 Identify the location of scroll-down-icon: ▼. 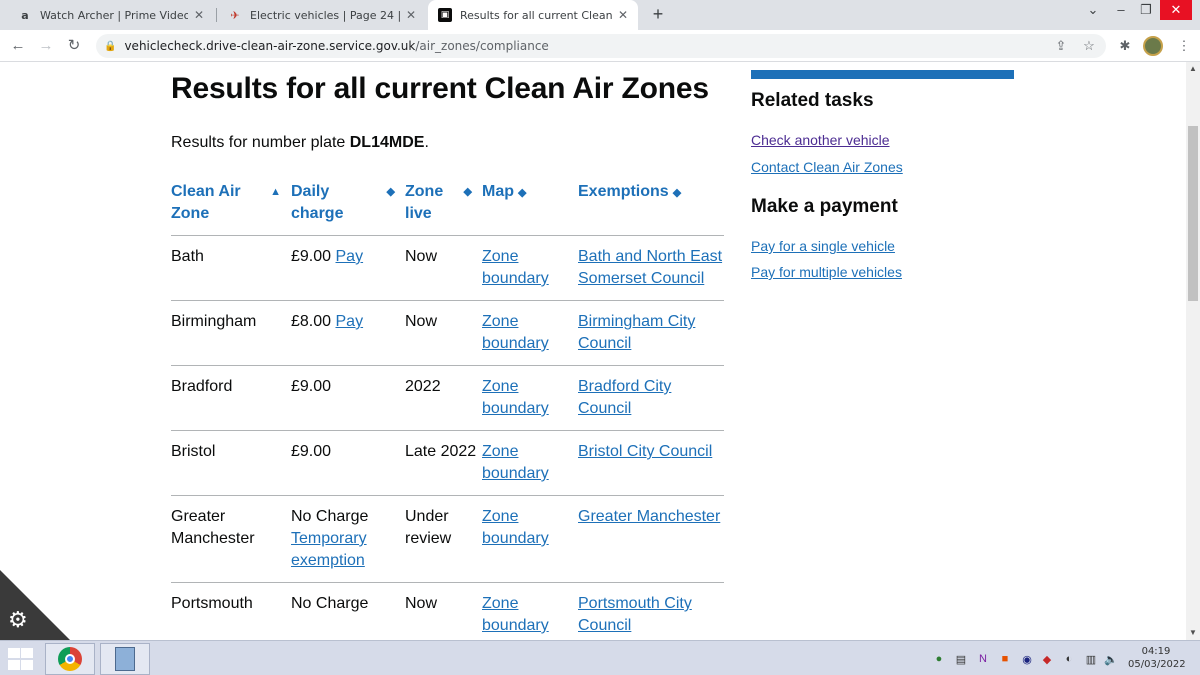
(1193, 632).